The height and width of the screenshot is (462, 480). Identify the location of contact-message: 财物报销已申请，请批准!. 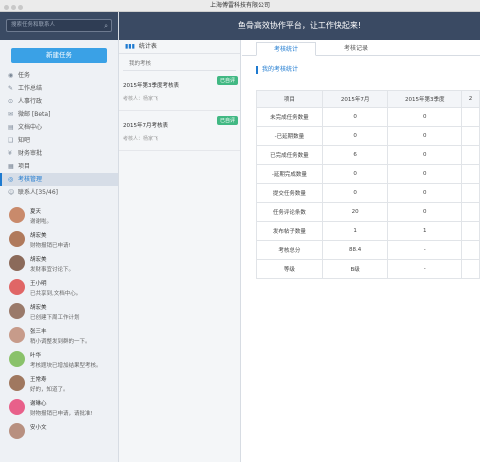
(61, 414).